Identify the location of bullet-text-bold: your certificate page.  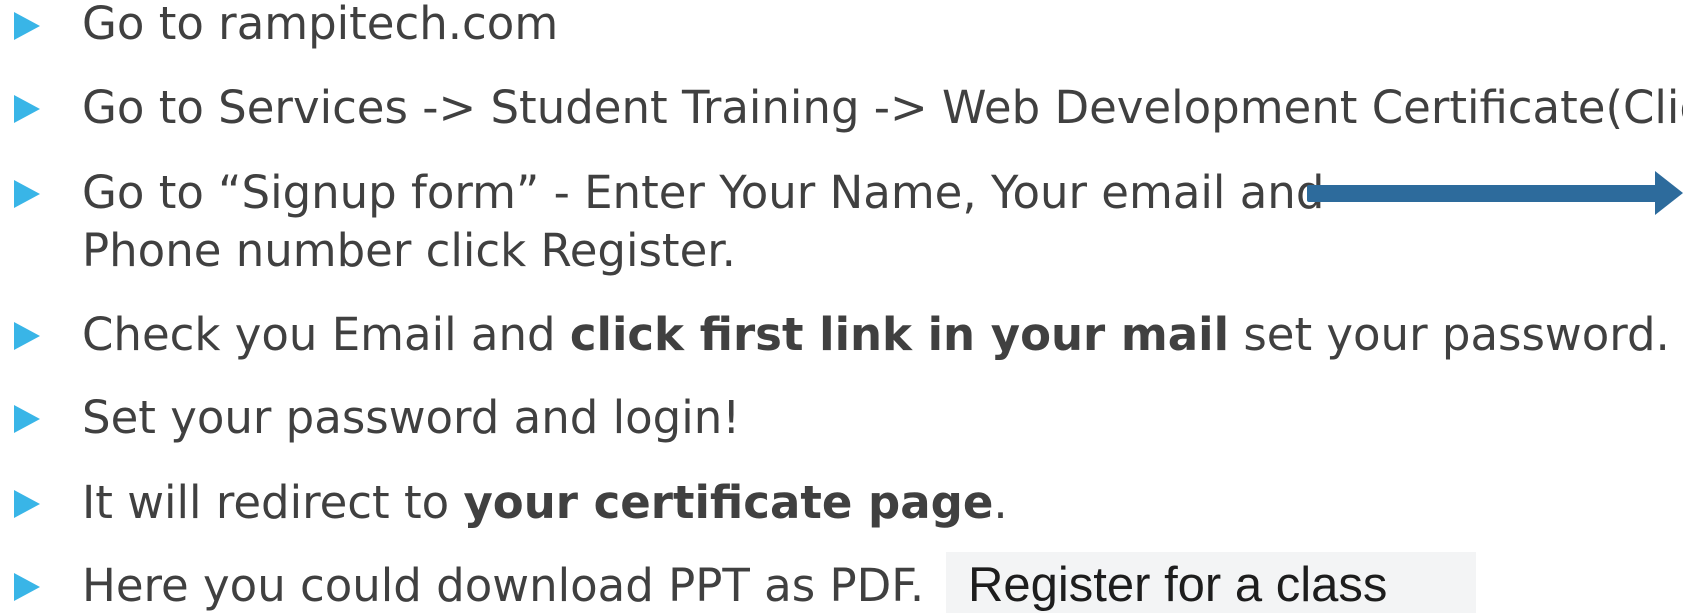
(728, 502).